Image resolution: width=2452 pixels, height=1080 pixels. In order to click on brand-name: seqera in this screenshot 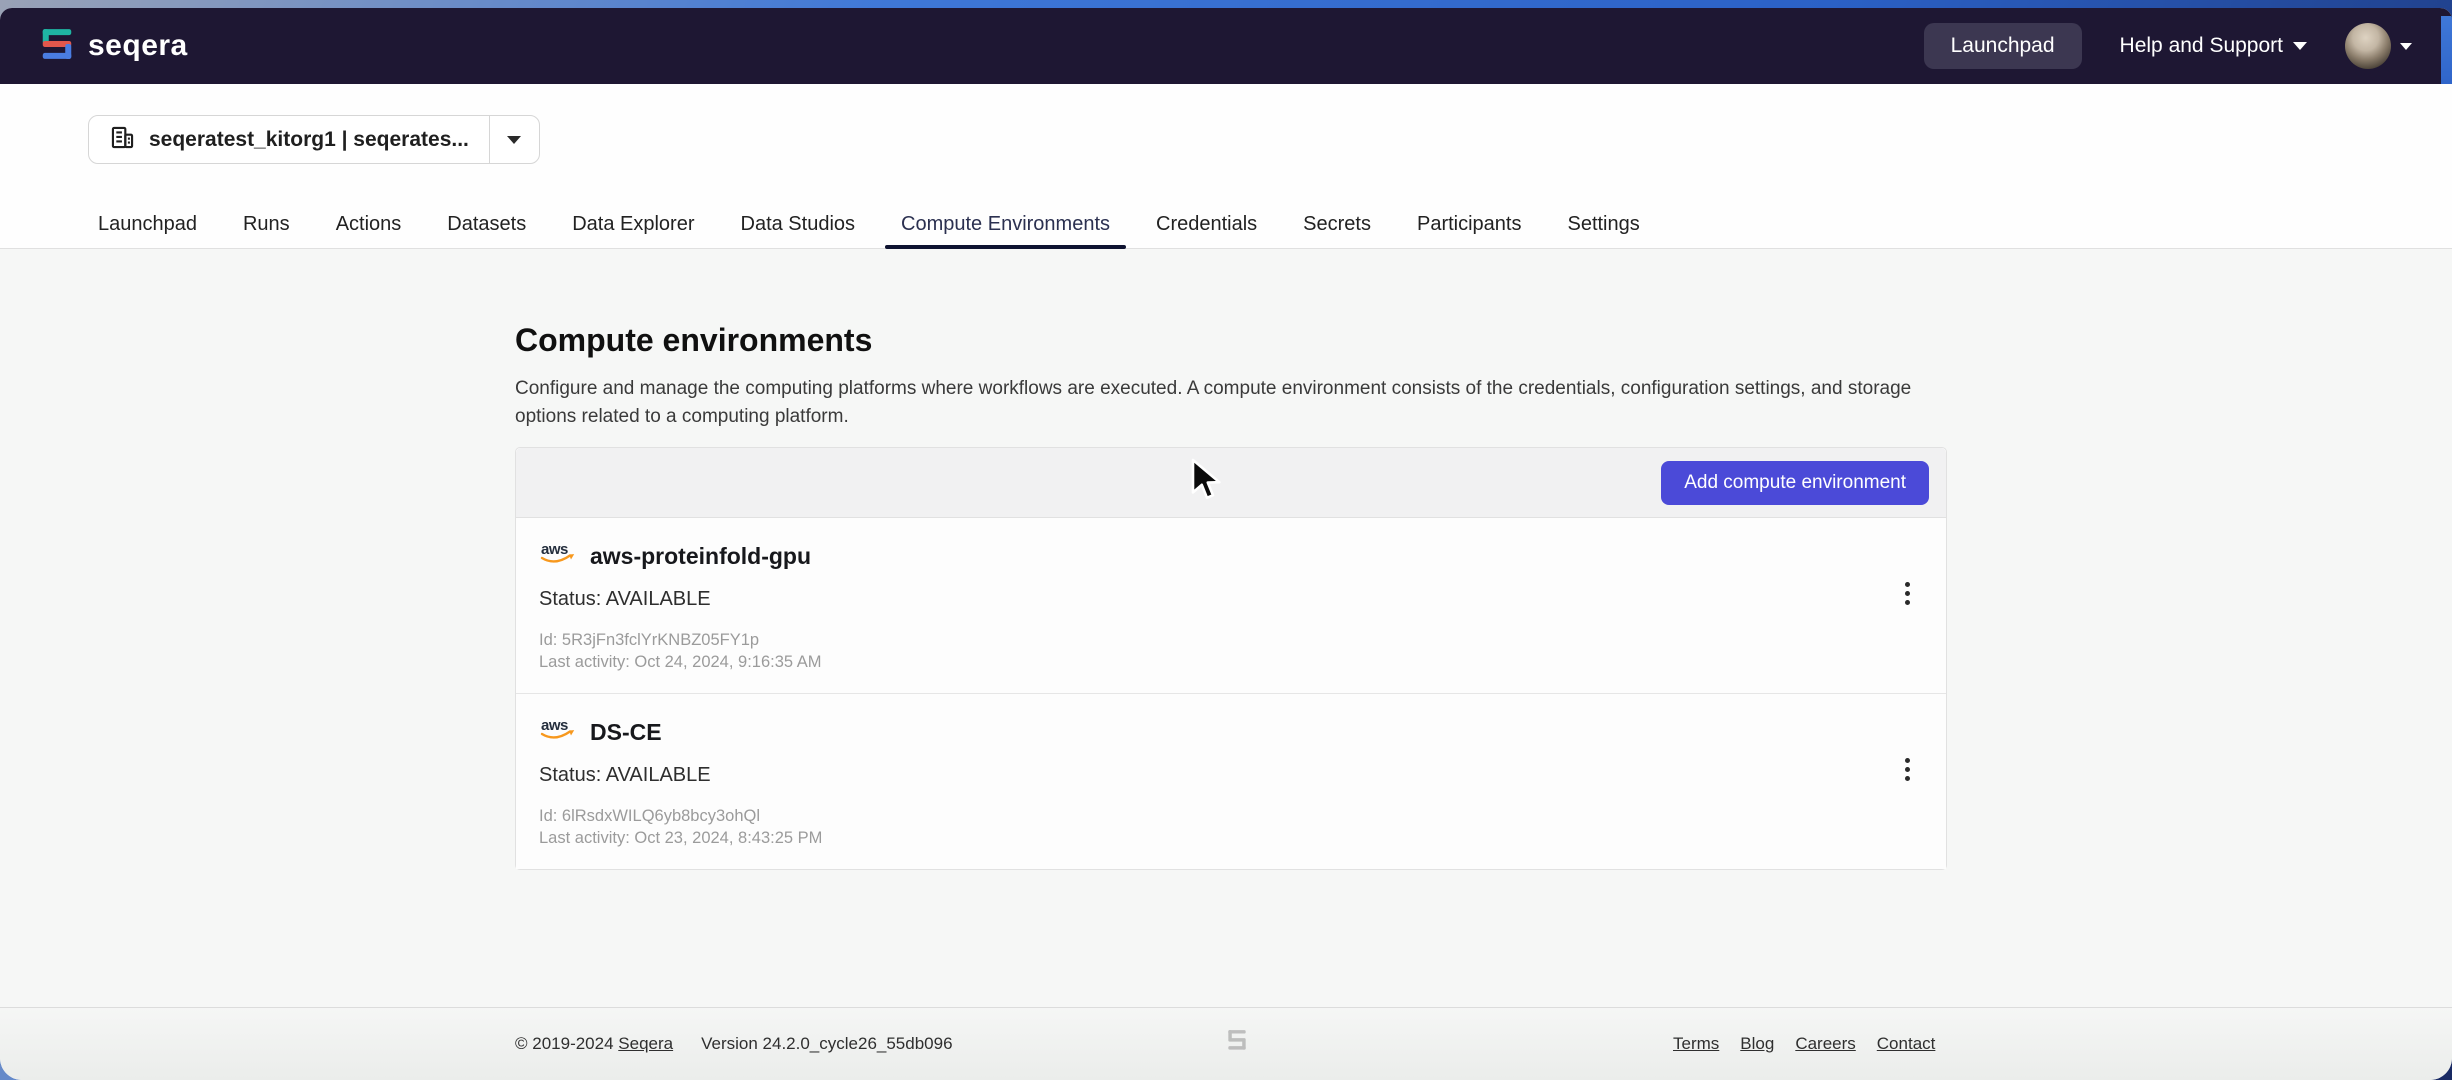, I will do `click(138, 45)`.